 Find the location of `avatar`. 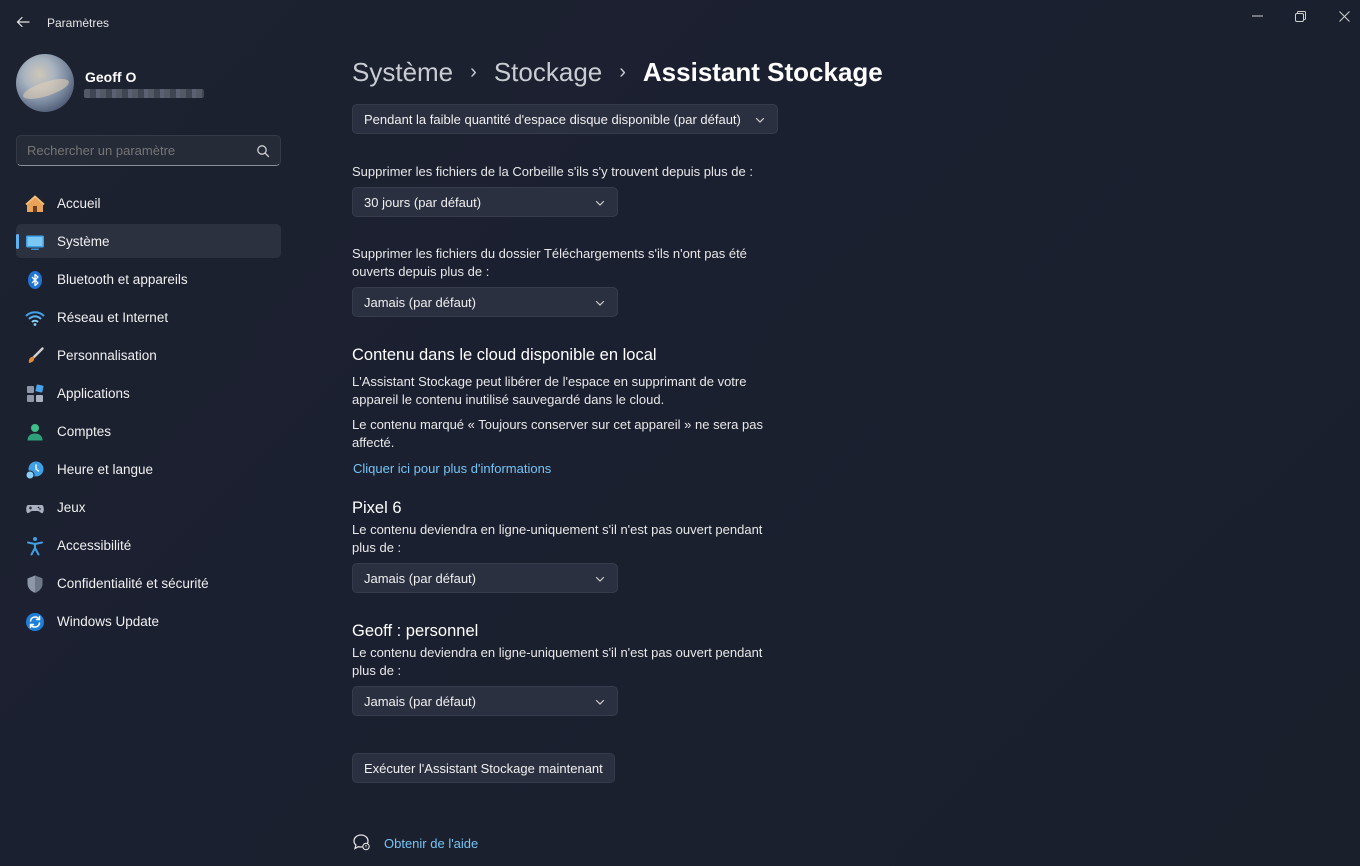

avatar is located at coordinates (45, 83).